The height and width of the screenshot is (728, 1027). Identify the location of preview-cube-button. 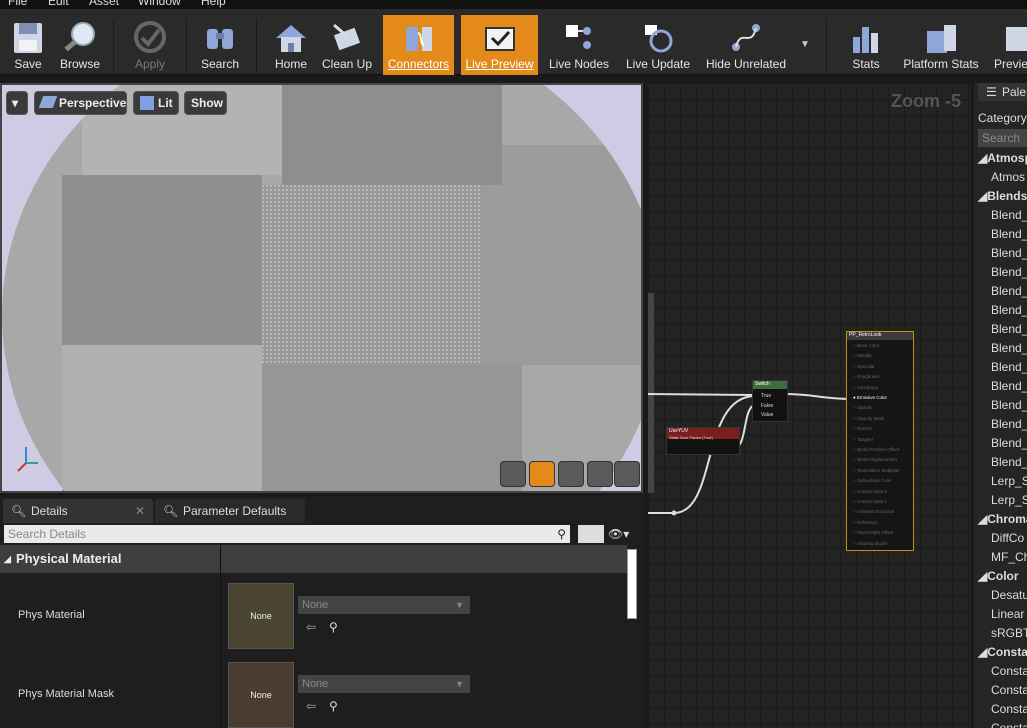
(600, 474).